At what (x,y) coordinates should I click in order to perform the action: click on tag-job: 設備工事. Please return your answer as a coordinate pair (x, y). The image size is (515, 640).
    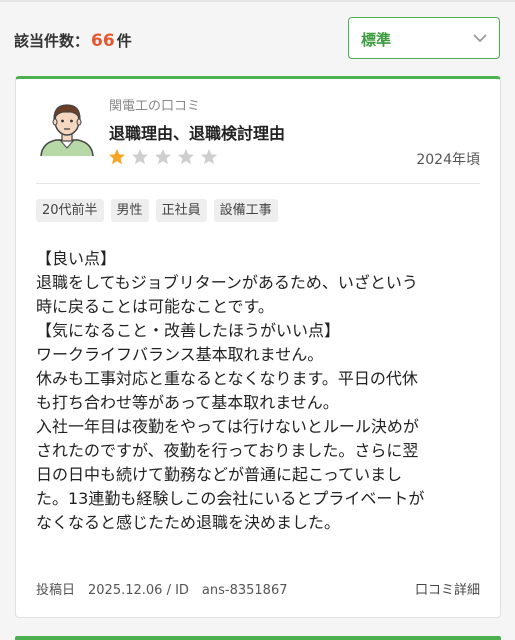
    Looking at the image, I should click on (245, 210).